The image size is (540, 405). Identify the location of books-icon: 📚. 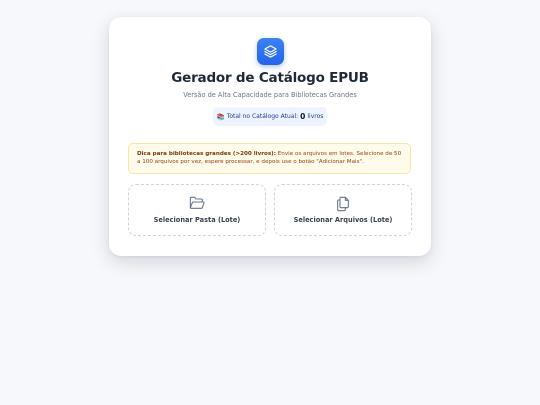
(220, 116).